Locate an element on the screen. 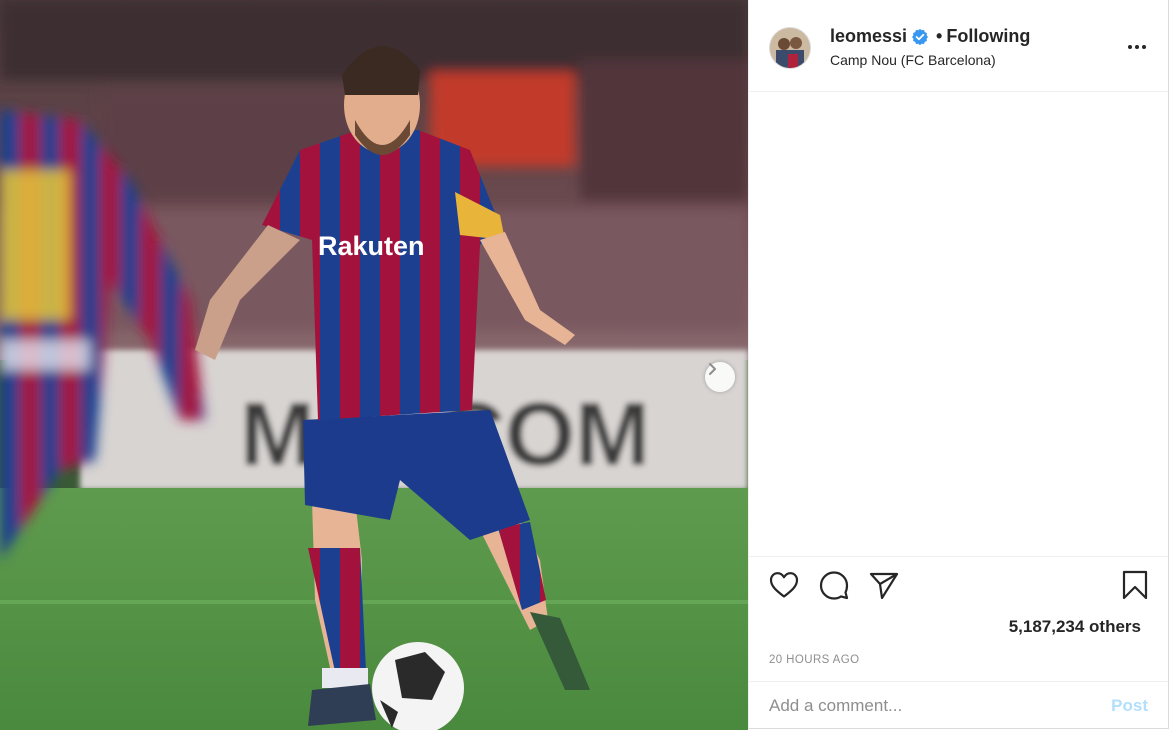 This screenshot has height=730, width=1169. share-button is located at coordinates (884, 587).